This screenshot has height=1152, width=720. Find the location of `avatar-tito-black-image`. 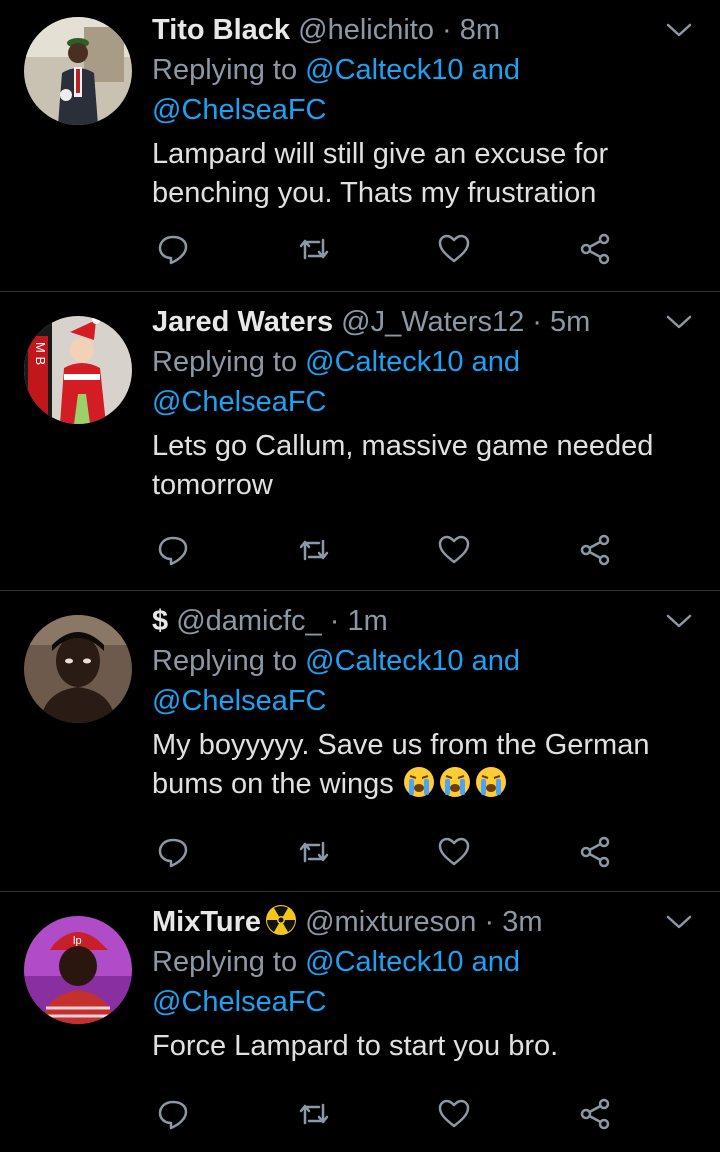

avatar-tito-black-image is located at coordinates (78, 71).